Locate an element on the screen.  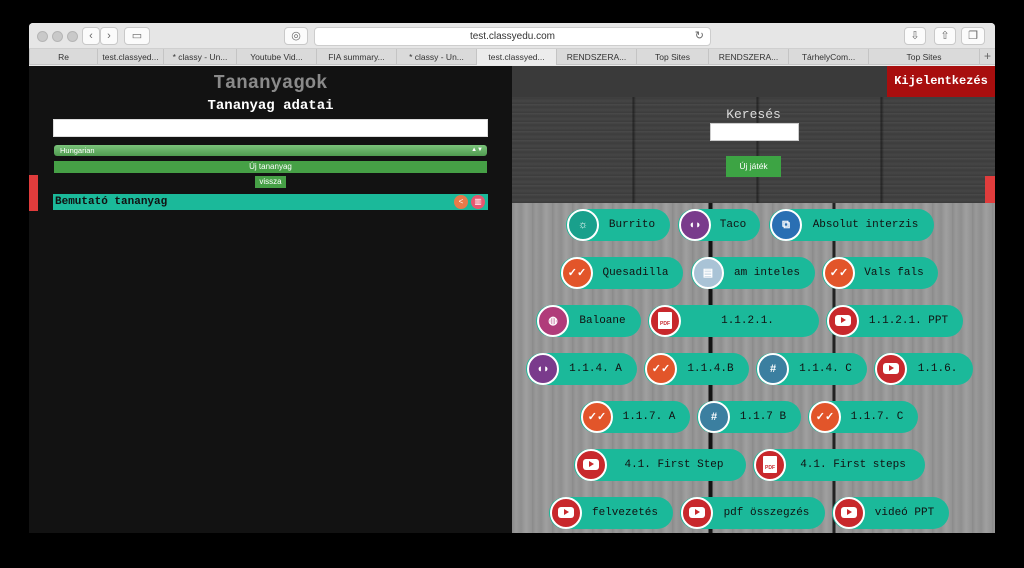
game-button: ✓✓ 1.1.4.B is located at coordinates (696, 369).